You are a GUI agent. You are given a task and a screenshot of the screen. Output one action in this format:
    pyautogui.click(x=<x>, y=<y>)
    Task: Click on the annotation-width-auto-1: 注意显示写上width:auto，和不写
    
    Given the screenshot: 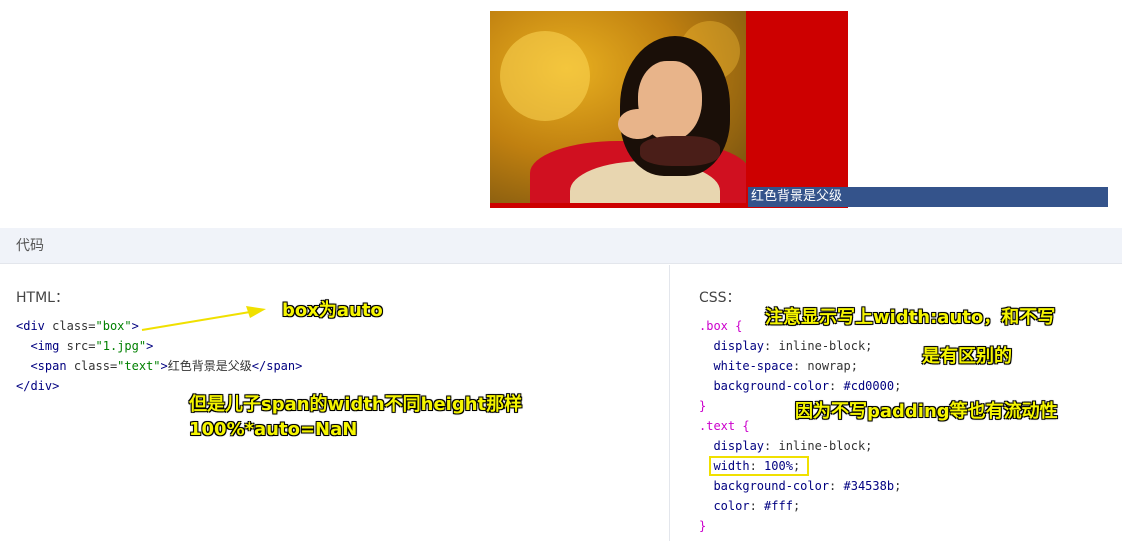 What is the action you would take?
    pyautogui.click(x=910, y=317)
    